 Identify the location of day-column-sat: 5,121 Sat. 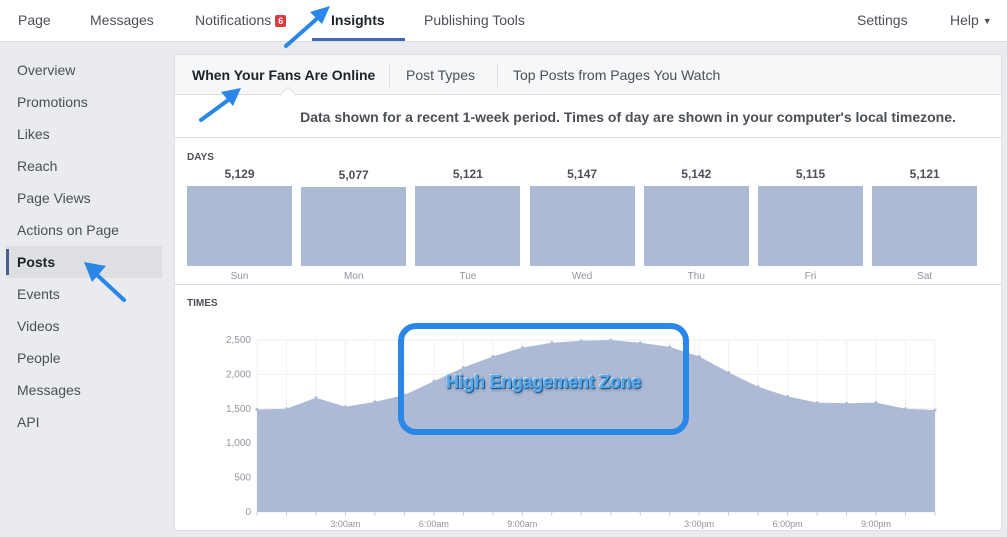
(925, 211).